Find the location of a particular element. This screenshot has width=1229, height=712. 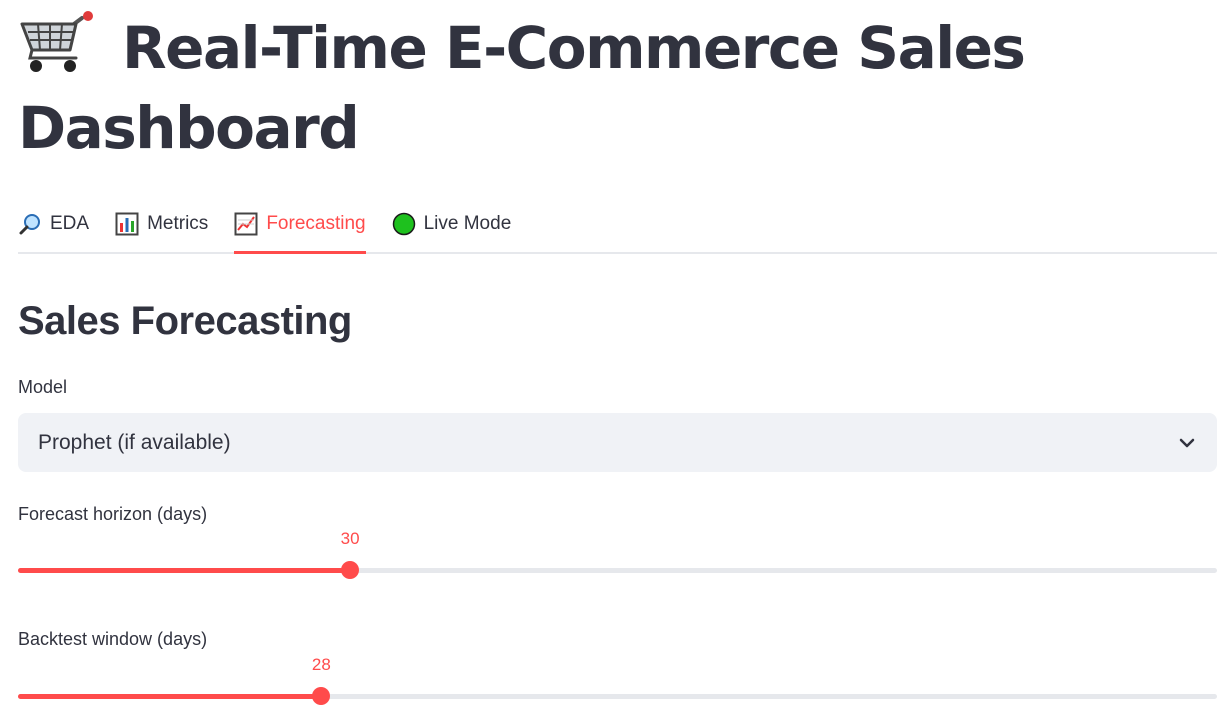

tab-eda: EDA is located at coordinates (53, 224).